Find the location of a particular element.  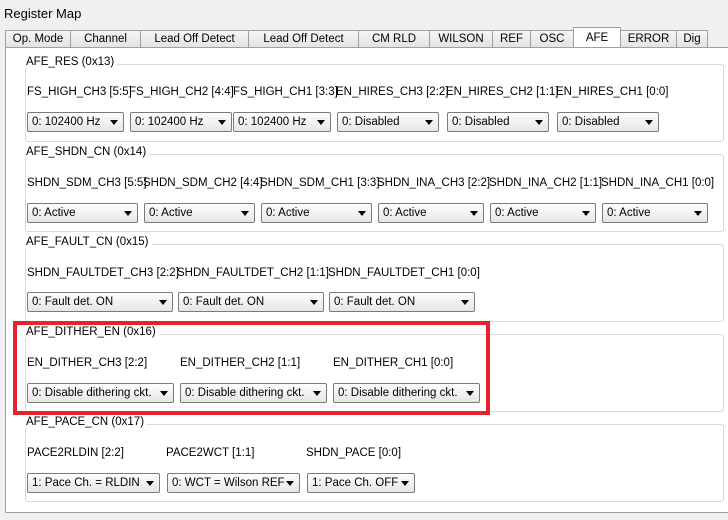

tab-dig: Dig is located at coordinates (692, 38).